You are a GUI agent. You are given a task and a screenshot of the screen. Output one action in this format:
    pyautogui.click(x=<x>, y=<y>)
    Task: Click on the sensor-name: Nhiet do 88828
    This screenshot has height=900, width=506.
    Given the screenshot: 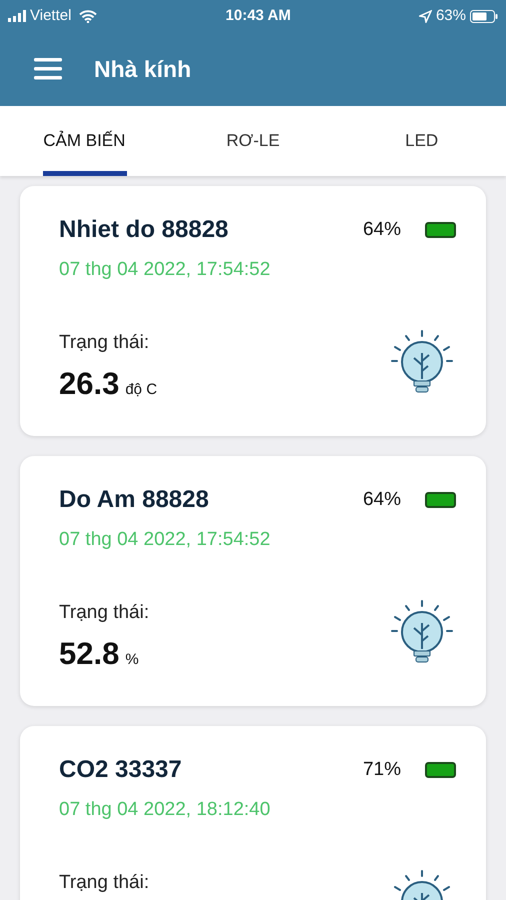 What is the action you would take?
    pyautogui.click(x=144, y=230)
    